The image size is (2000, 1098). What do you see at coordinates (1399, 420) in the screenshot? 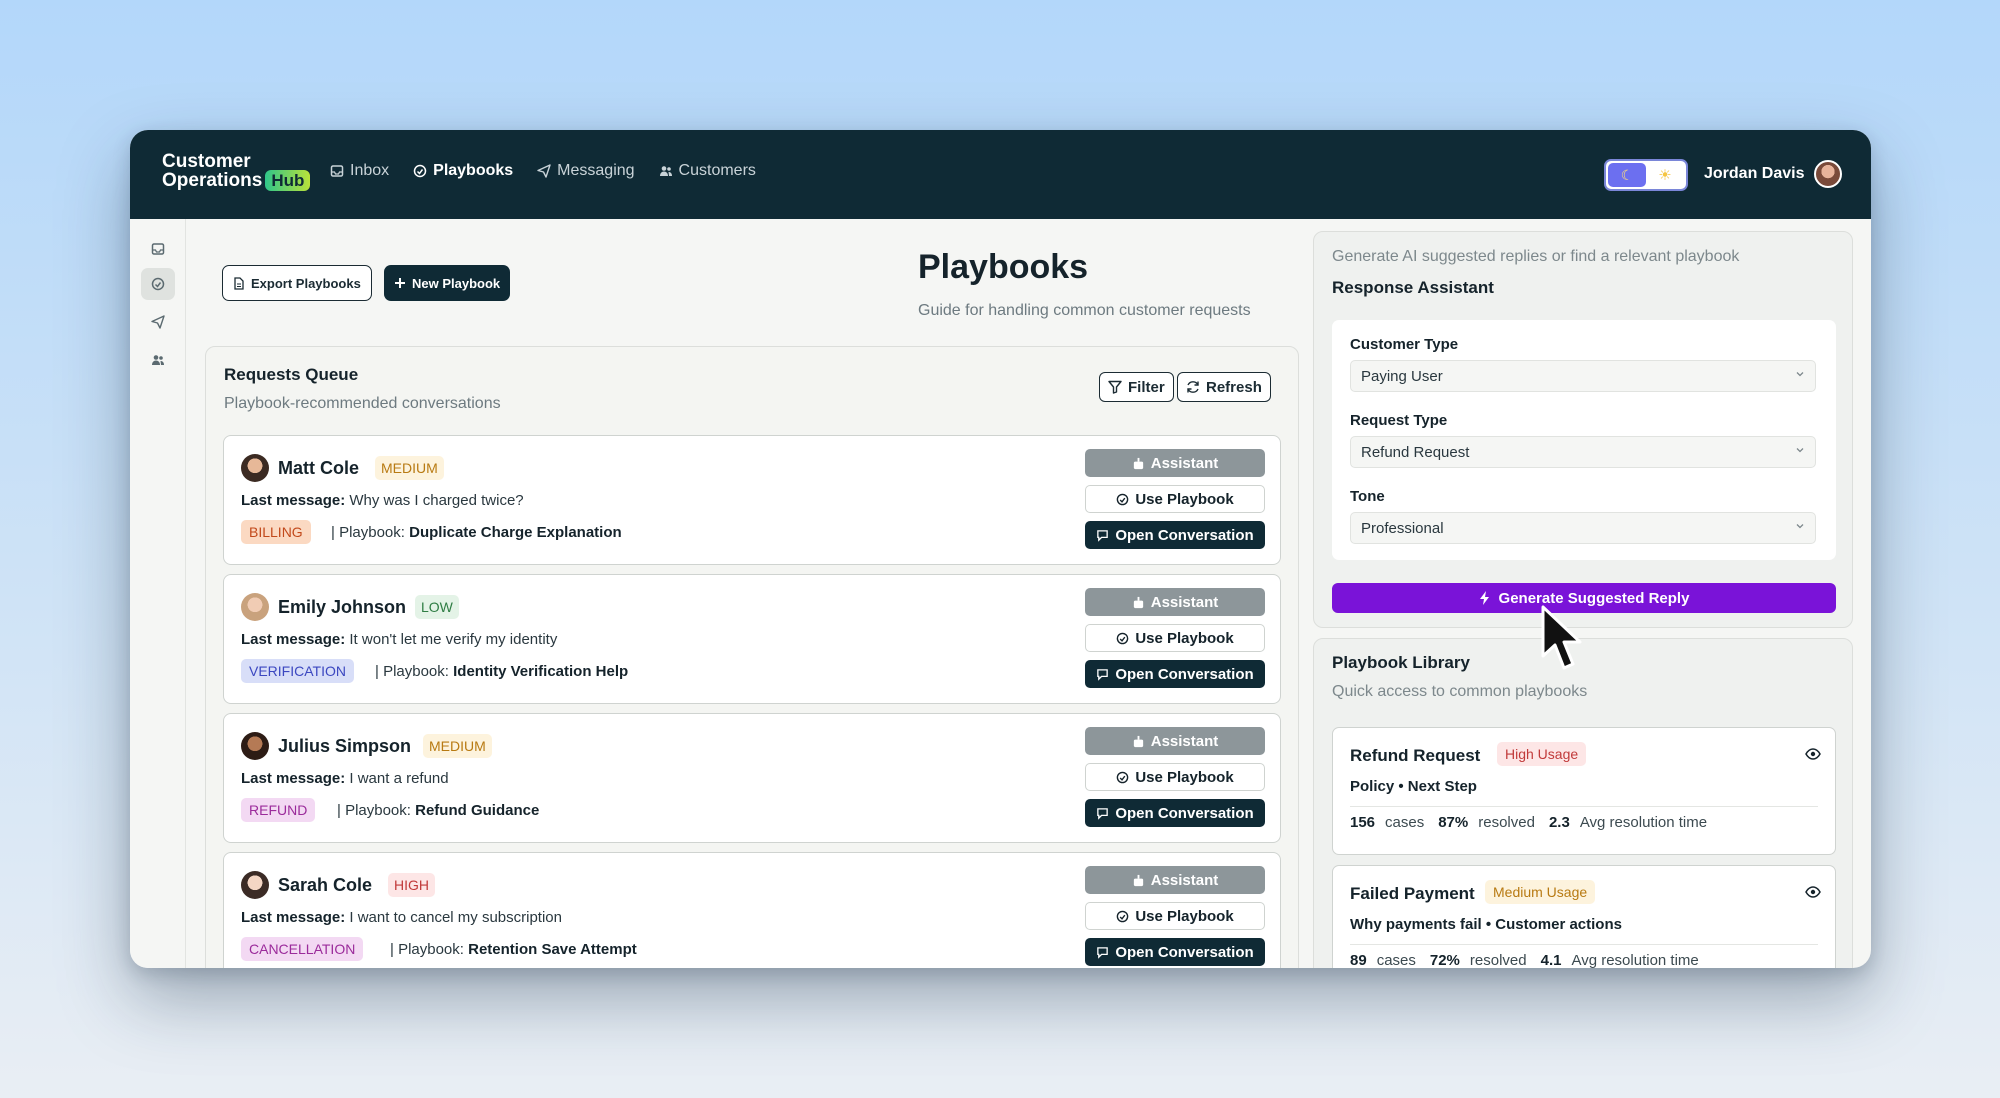
I see `request-type-label: Request Type` at bounding box center [1399, 420].